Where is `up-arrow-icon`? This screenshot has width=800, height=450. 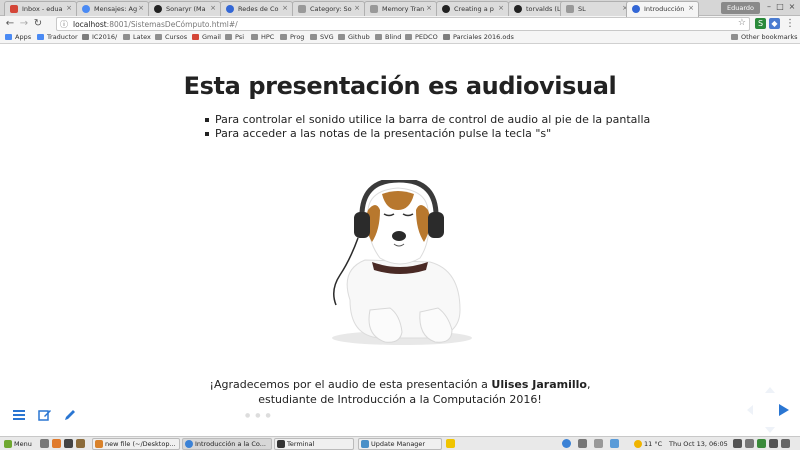 up-arrow-icon is located at coordinates (770, 390).